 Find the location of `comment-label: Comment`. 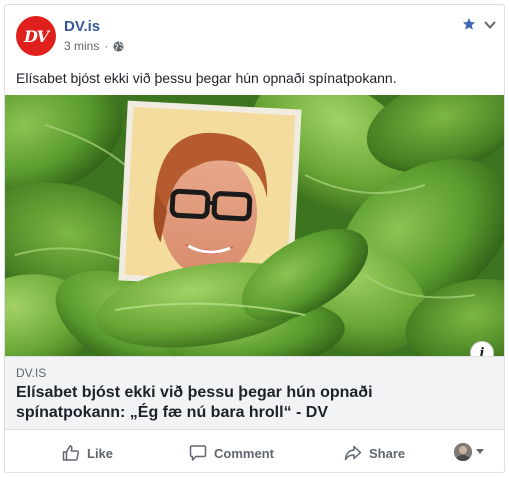

comment-label: Comment is located at coordinates (244, 453).